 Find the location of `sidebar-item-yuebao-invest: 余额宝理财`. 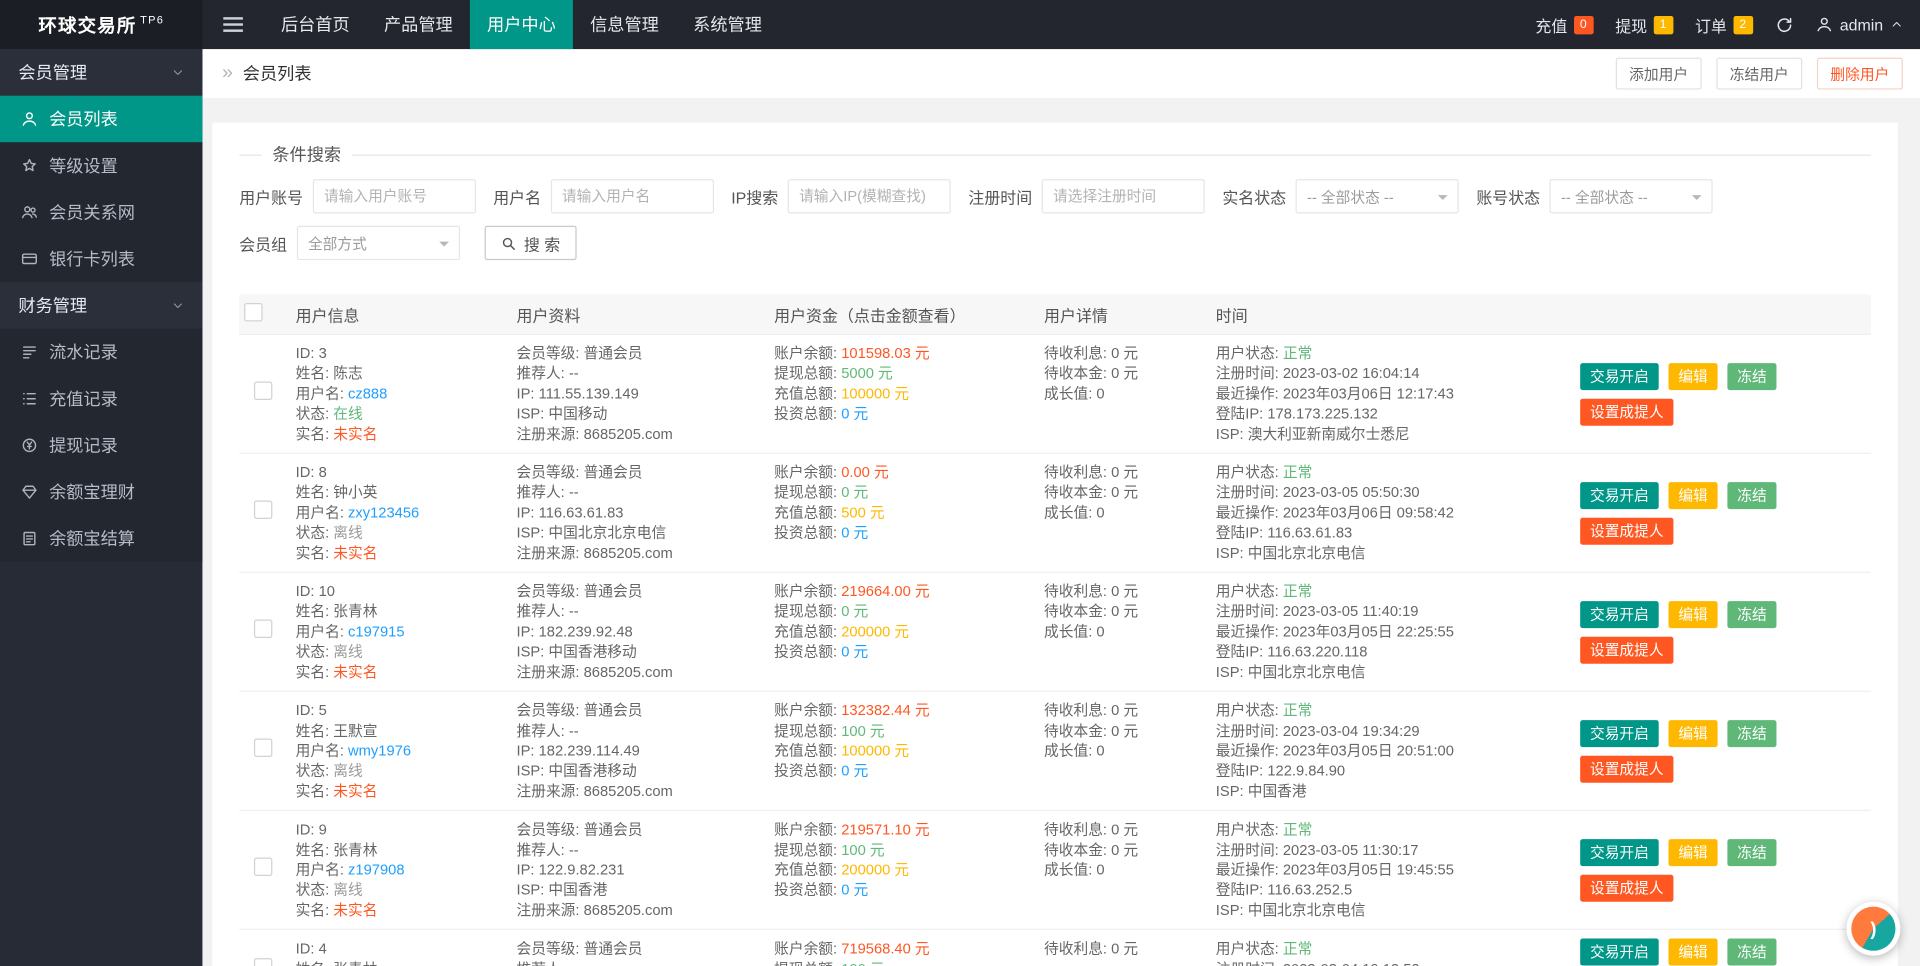

sidebar-item-yuebao-invest: 余额宝理财 is located at coordinates (101, 492).